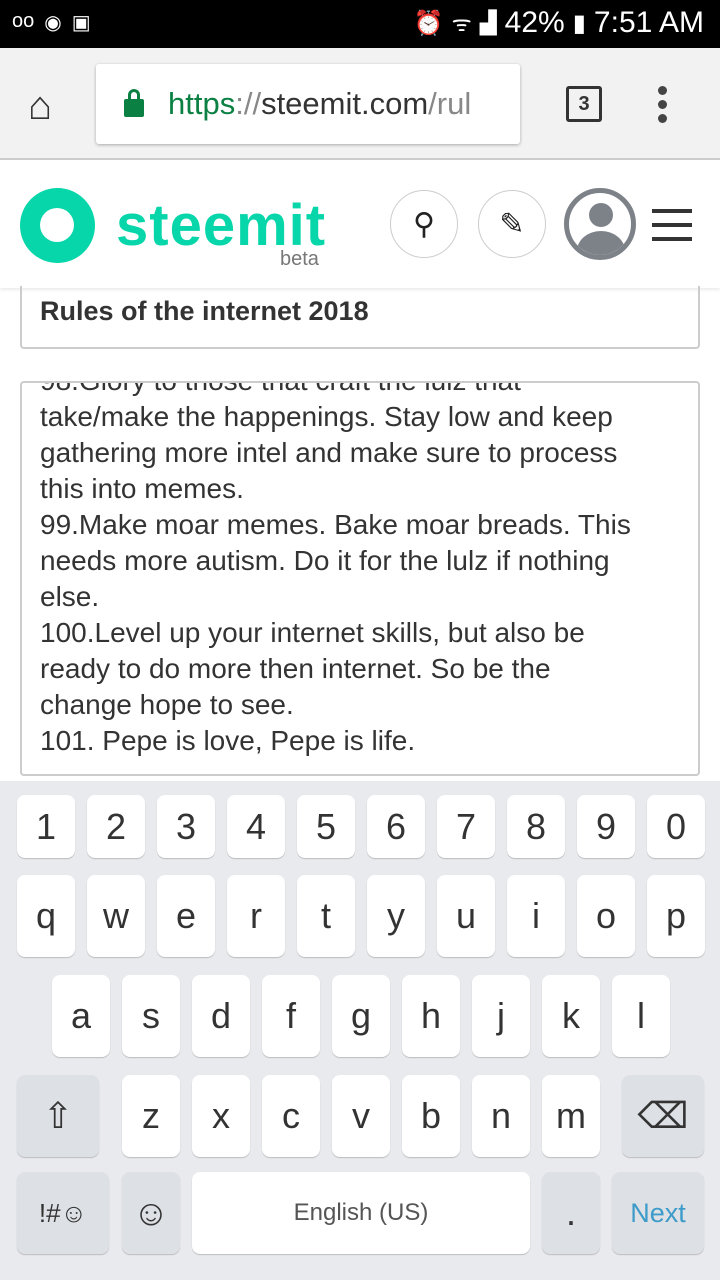 This screenshot has height=1280, width=720. I want to click on key-0: 0, so click(676, 826).